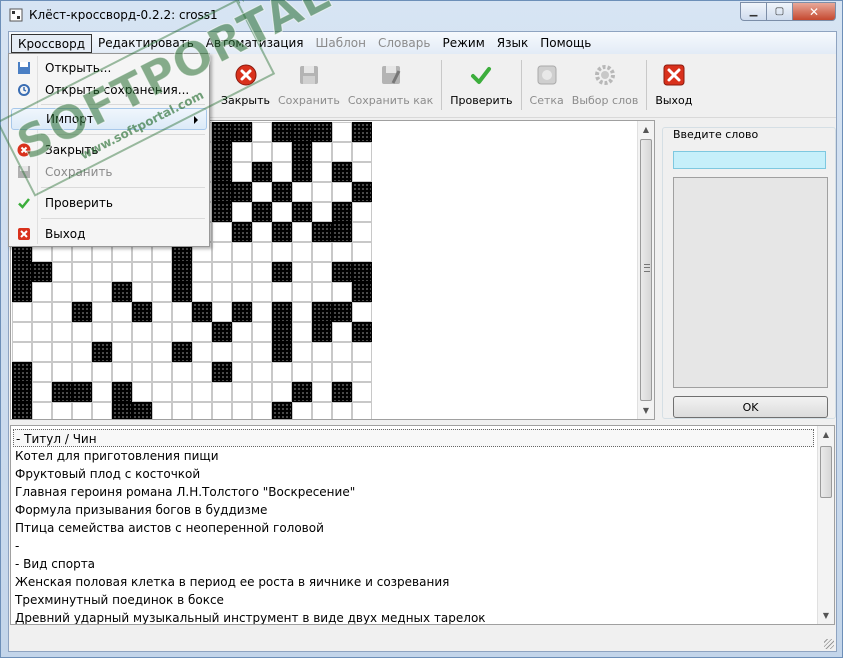 The width and height of the screenshot is (843, 658). I want to click on scroll-down-arrow-icon: ▼, so click(826, 615).